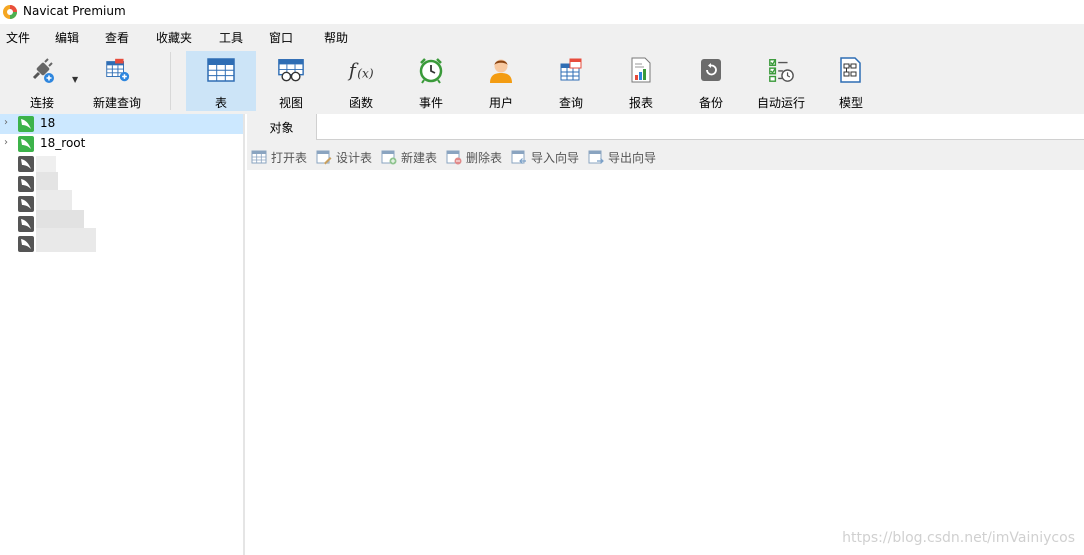  What do you see at coordinates (18, 37) in the screenshot?
I see `menu-file: 文件` at bounding box center [18, 37].